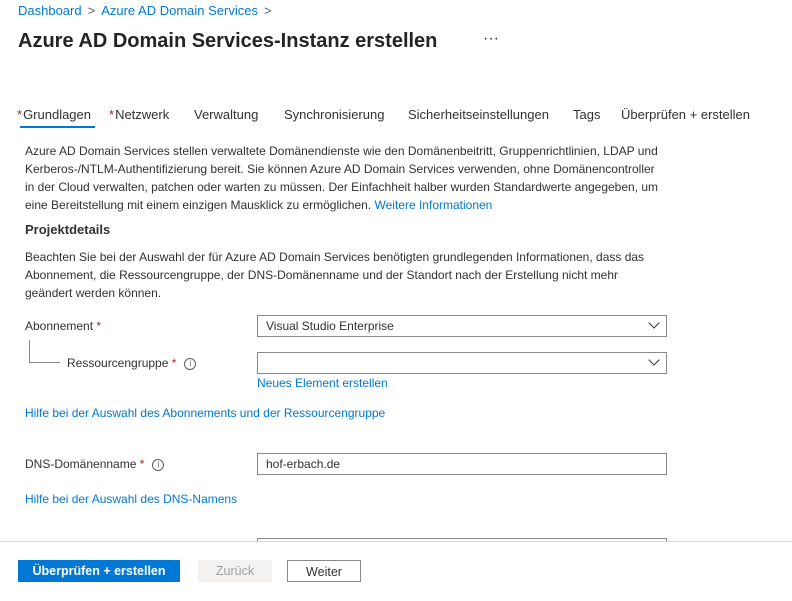  Describe the element at coordinates (491, 39) in the screenshot. I see `more-icon: ···` at that location.